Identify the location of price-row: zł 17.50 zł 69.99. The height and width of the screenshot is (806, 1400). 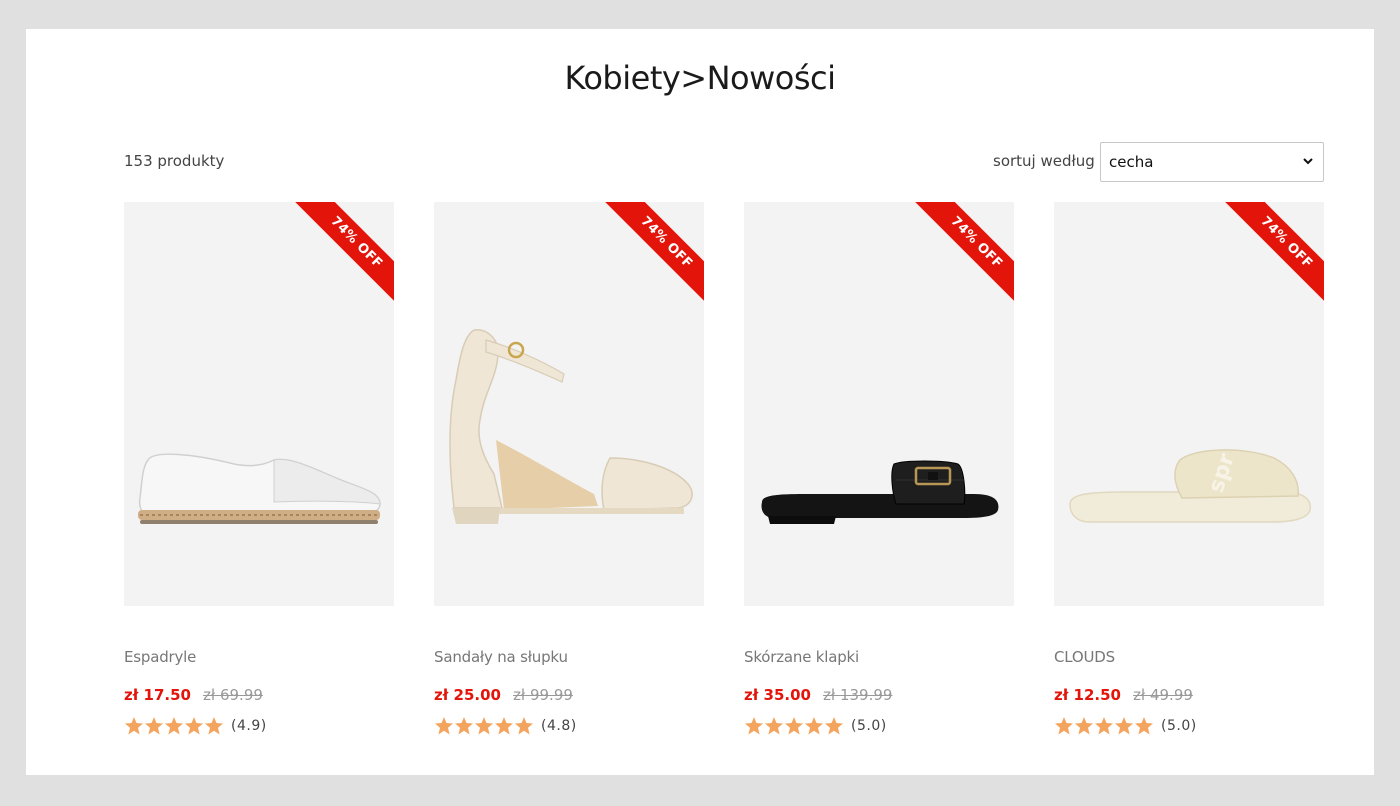
(193, 694).